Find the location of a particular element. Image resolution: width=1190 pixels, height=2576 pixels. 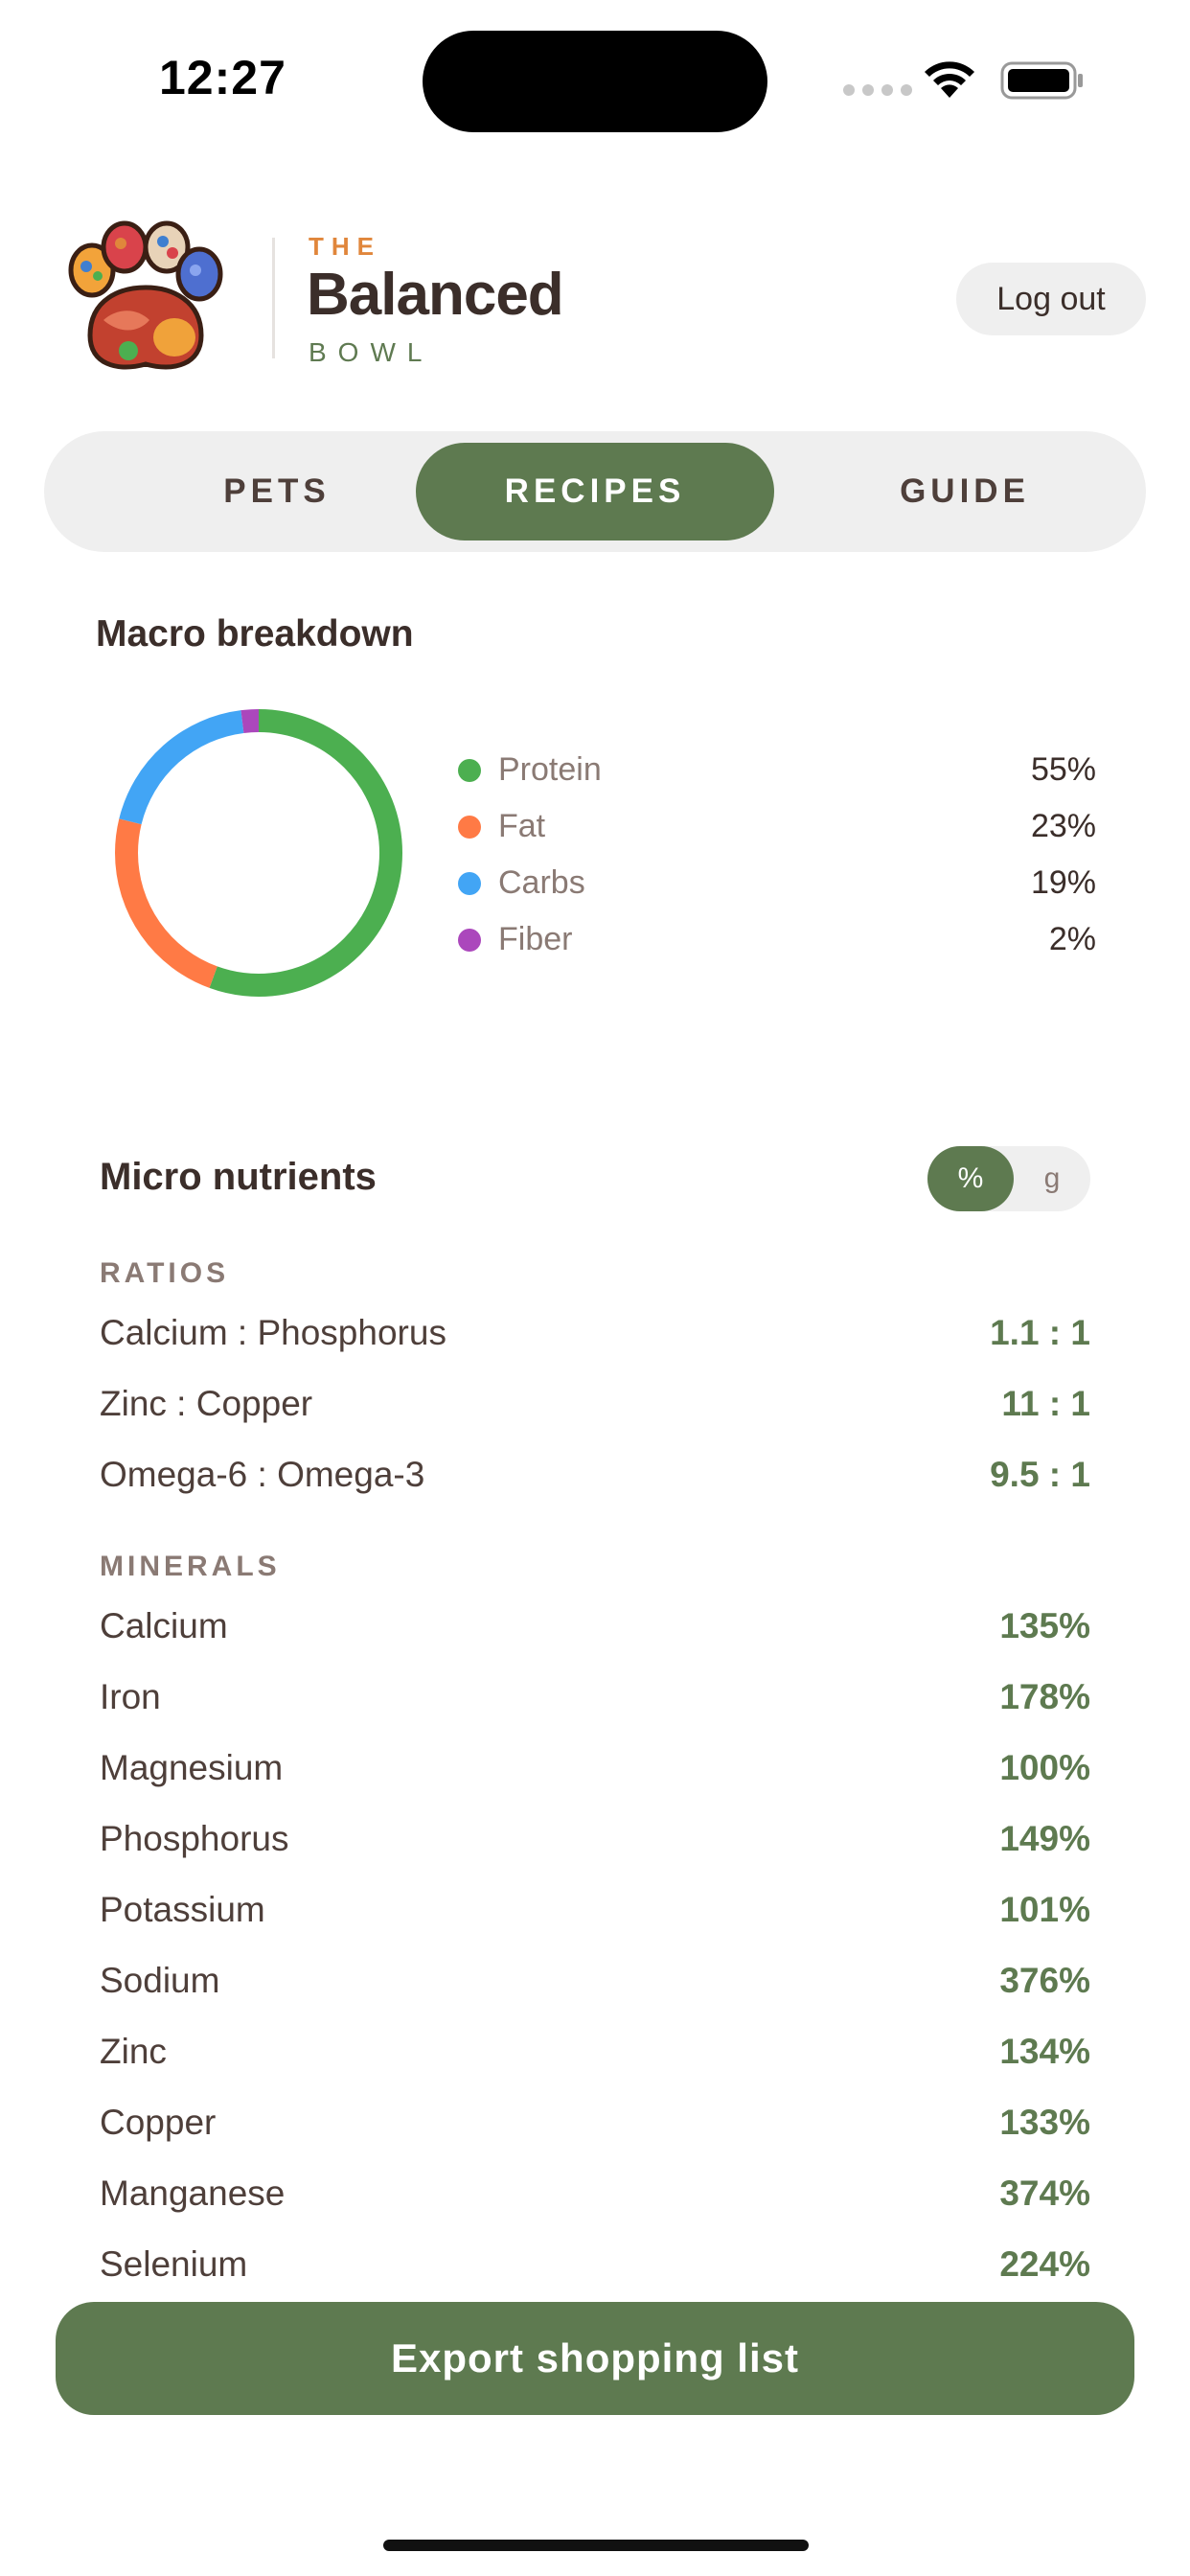

ratio-name: Calcium : Phosphorus is located at coordinates (273, 1332).